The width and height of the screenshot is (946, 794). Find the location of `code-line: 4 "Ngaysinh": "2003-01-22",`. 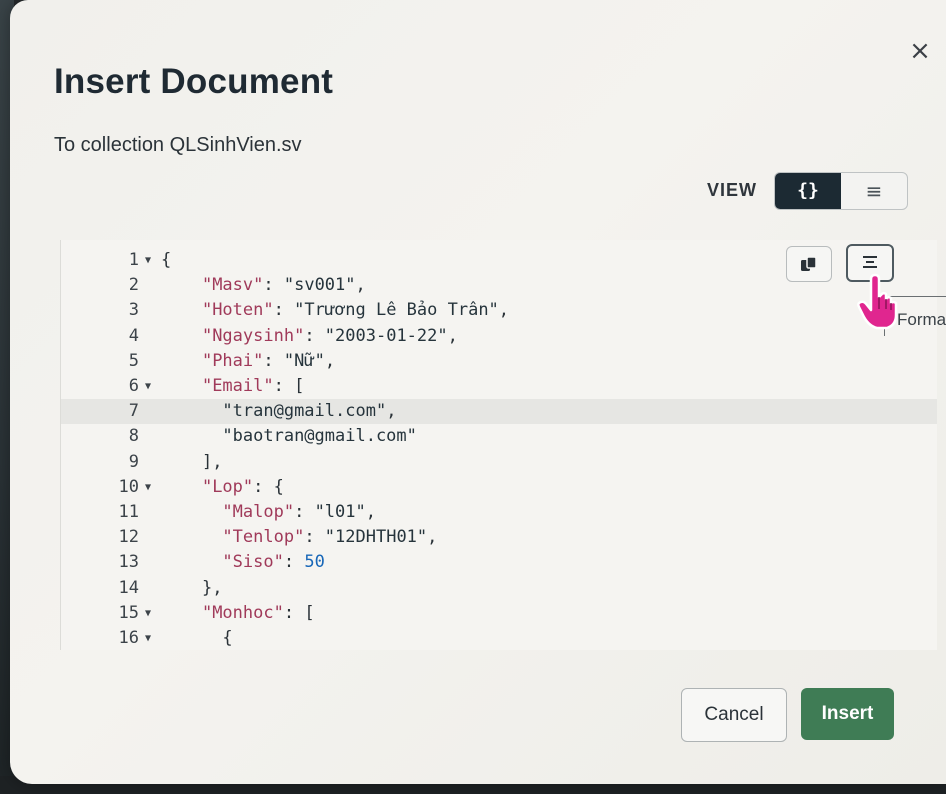

code-line: 4 "Ngaysinh": "2003-01-22", is located at coordinates (499, 336).